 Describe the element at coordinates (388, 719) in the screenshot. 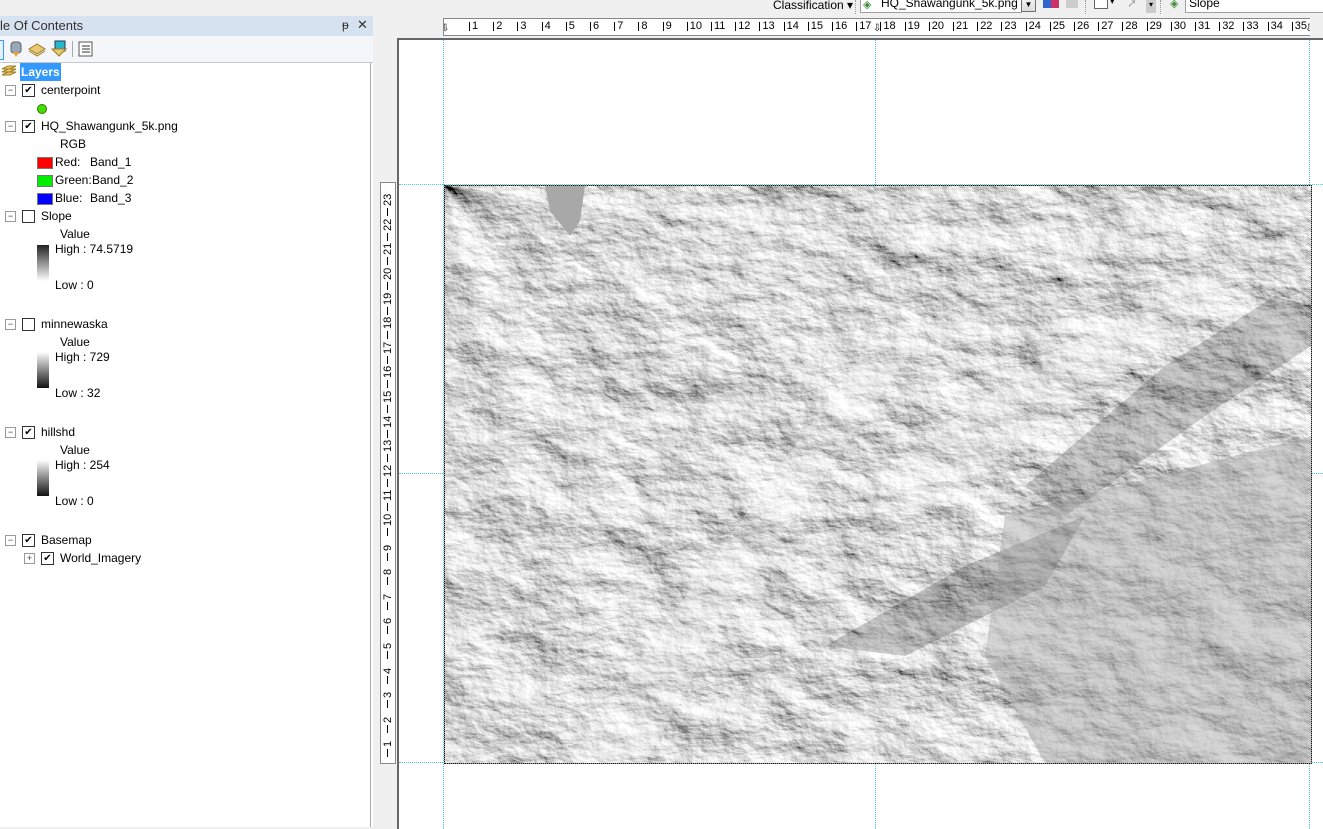

I see `ruler-tick-label: 2` at that location.